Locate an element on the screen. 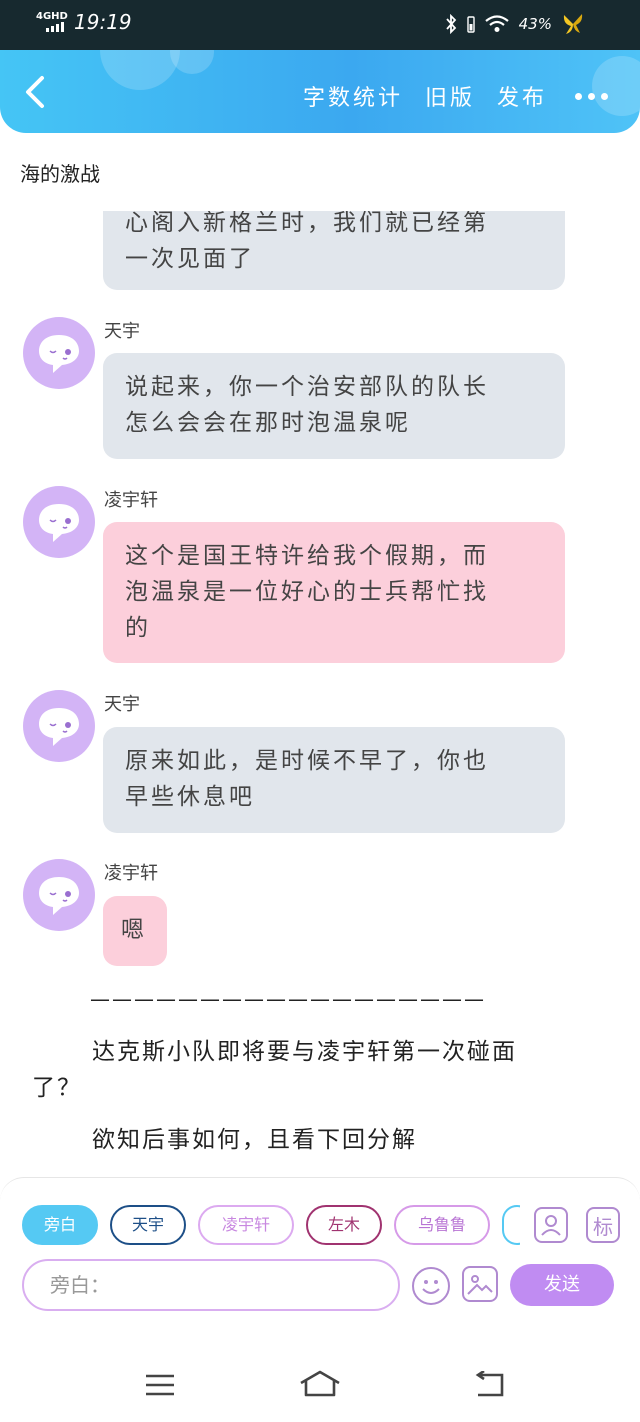 The height and width of the screenshot is (1422, 640). message-bubble: 心阁入新格兰时，我们就已经第 一次见面了 is located at coordinates (334, 250).